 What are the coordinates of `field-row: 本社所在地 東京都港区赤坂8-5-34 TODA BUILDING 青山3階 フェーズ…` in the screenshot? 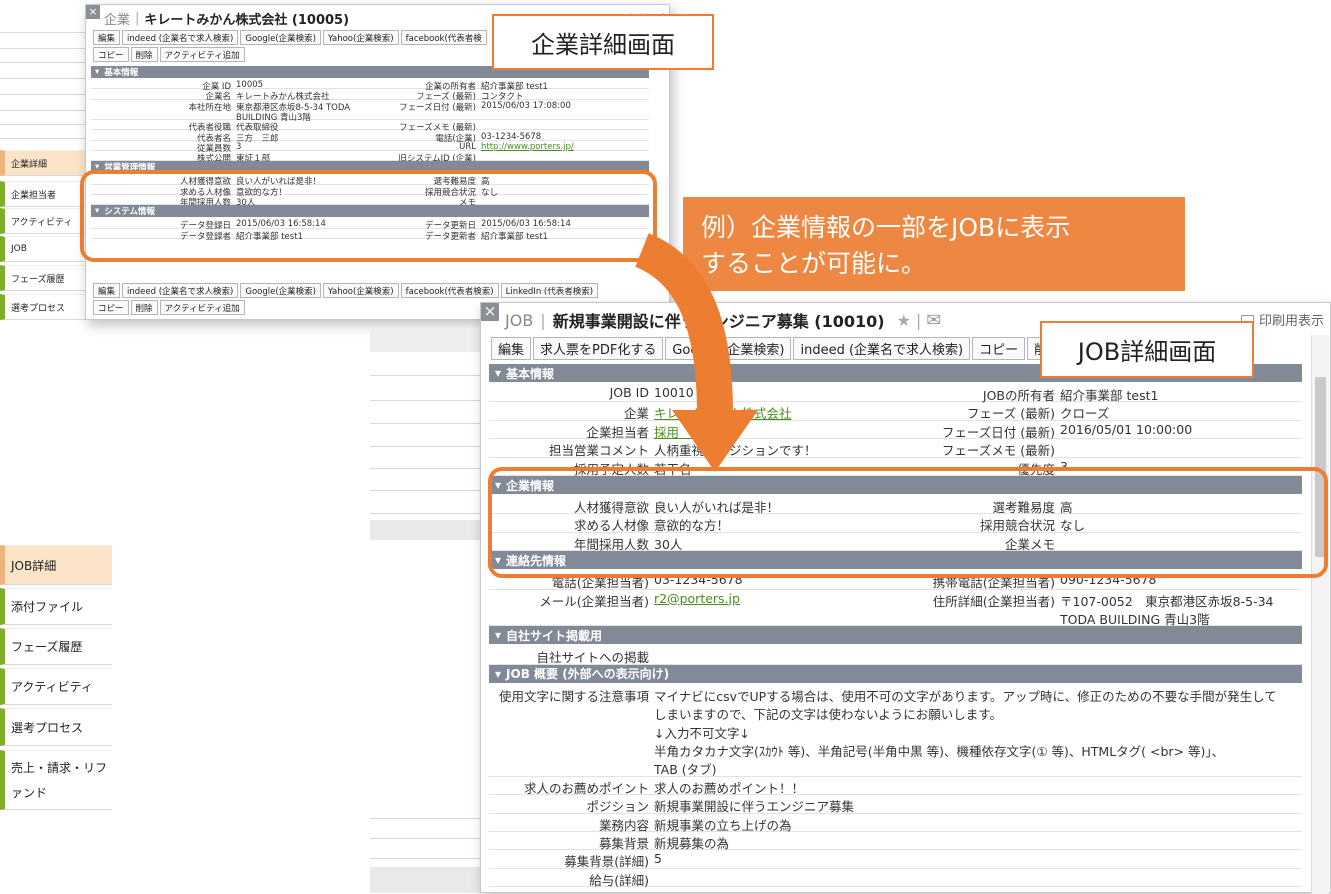 It's located at (370, 111).